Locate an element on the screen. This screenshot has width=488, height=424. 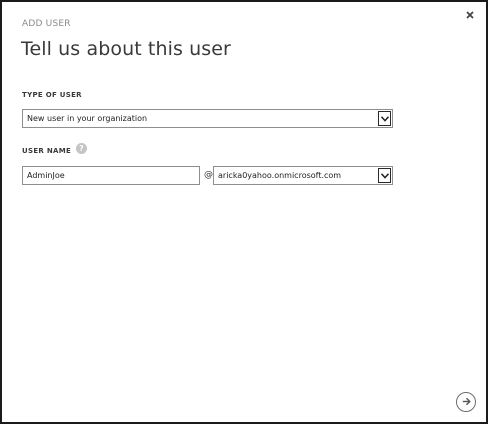
type-of-user-label: TYPE OF USER is located at coordinates (52, 95).